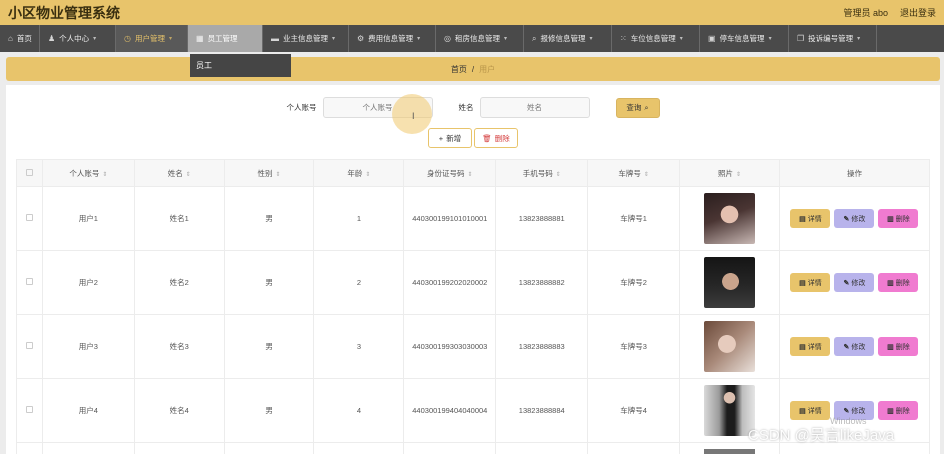  Describe the element at coordinates (846, 283) in the screenshot. I see `pencil-icon: ✎` at that location.